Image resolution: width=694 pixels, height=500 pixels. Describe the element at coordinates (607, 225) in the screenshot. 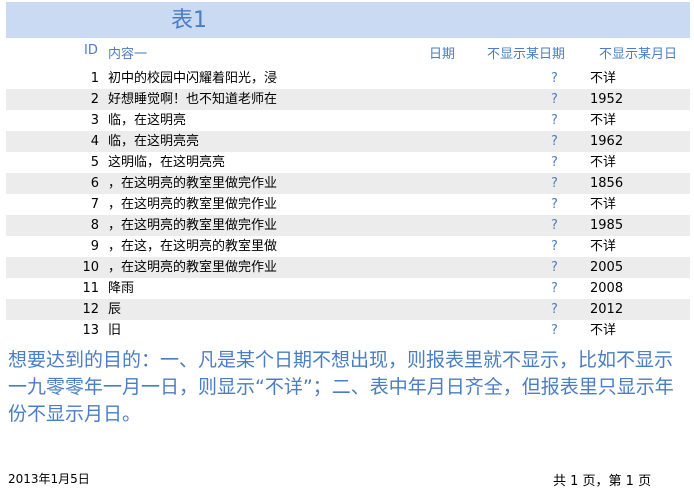

I see `row-year: 1985` at that location.